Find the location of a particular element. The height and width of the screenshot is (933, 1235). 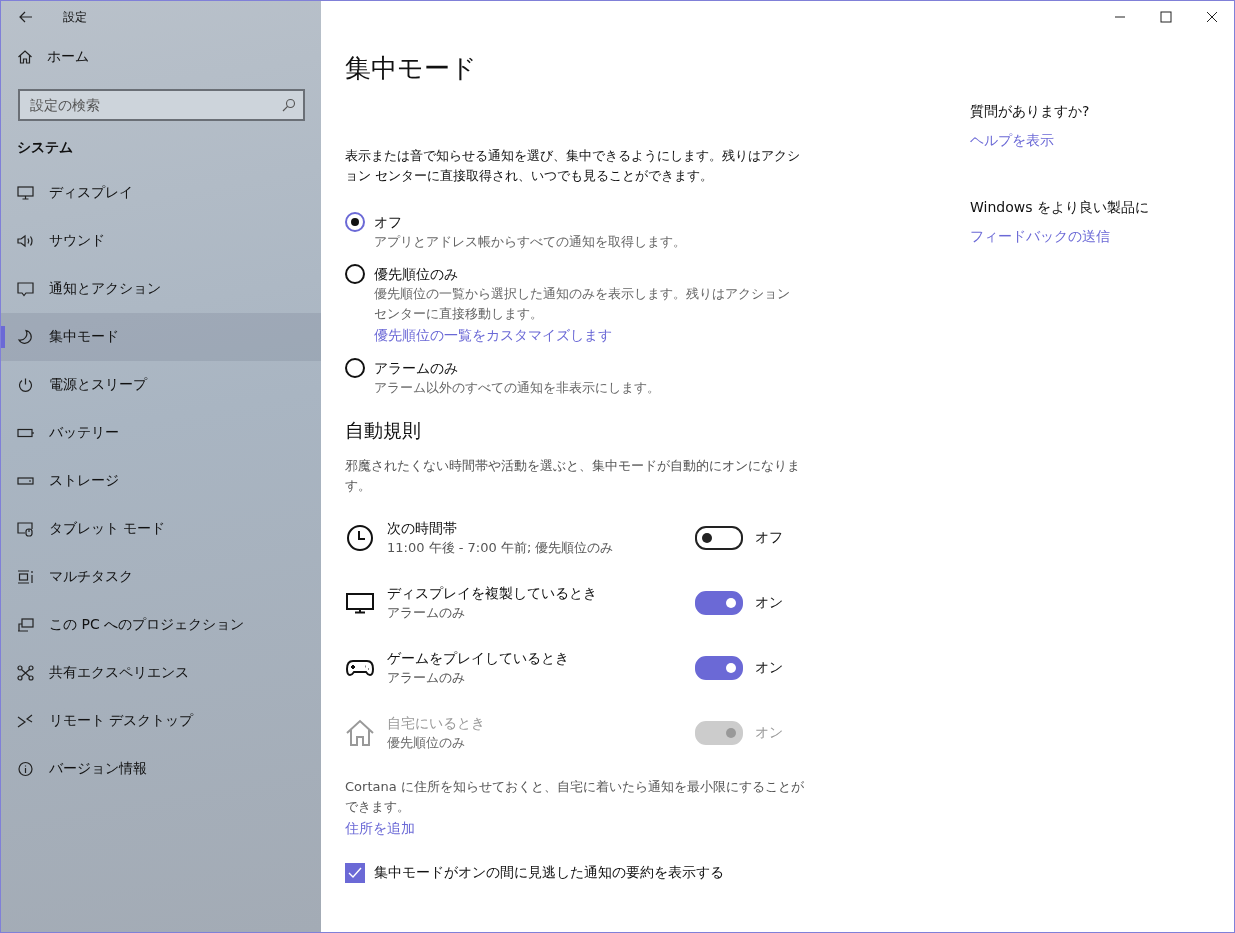

option-description: アプリとアドレス帳からすべての通知を取得します。 is located at coordinates (530, 242).